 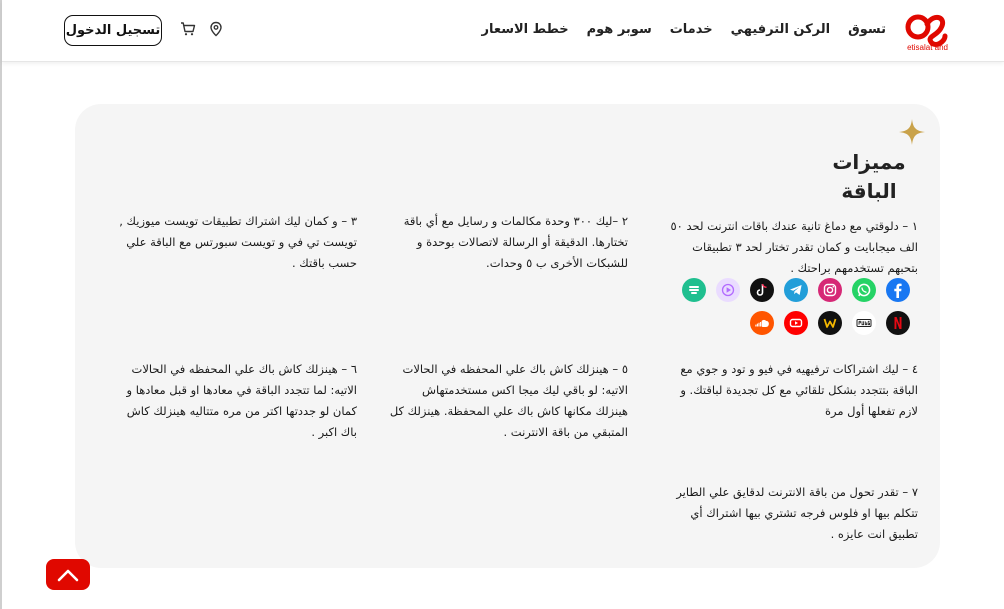 What do you see at coordinates (790, 306) in the screenshot?
I see `app-icons-list` at bounding box center [790, 306].